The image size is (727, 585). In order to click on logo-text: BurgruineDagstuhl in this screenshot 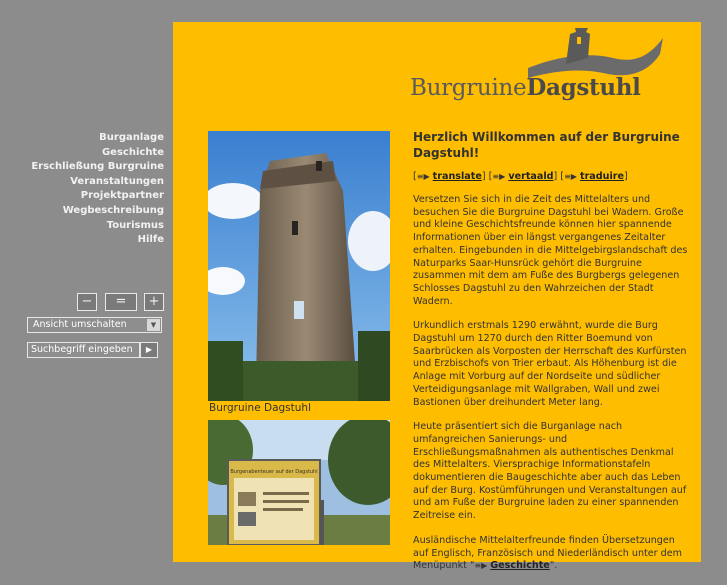, I will do `click(525, 87)`.